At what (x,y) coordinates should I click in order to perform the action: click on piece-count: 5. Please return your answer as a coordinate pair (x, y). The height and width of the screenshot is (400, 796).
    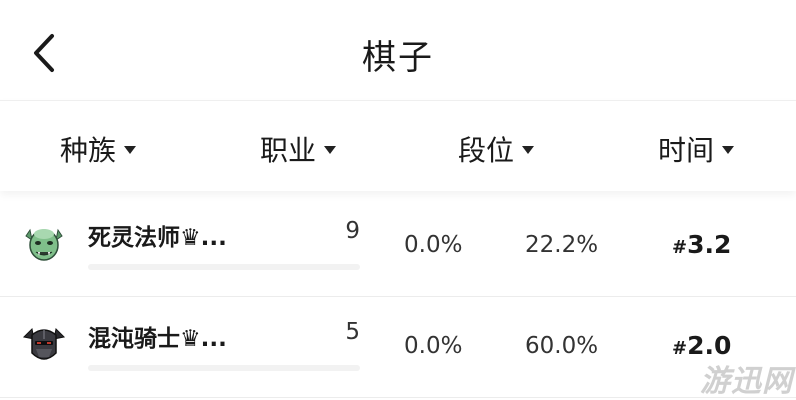
    Looking at the image, I should click on (352, 332).